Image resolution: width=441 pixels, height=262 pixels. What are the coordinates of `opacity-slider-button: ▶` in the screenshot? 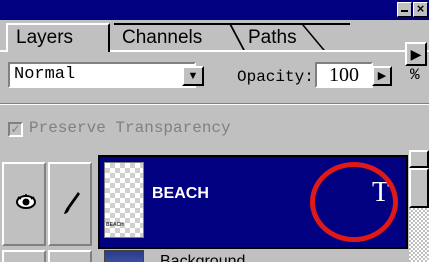 It's located at (382, 76).